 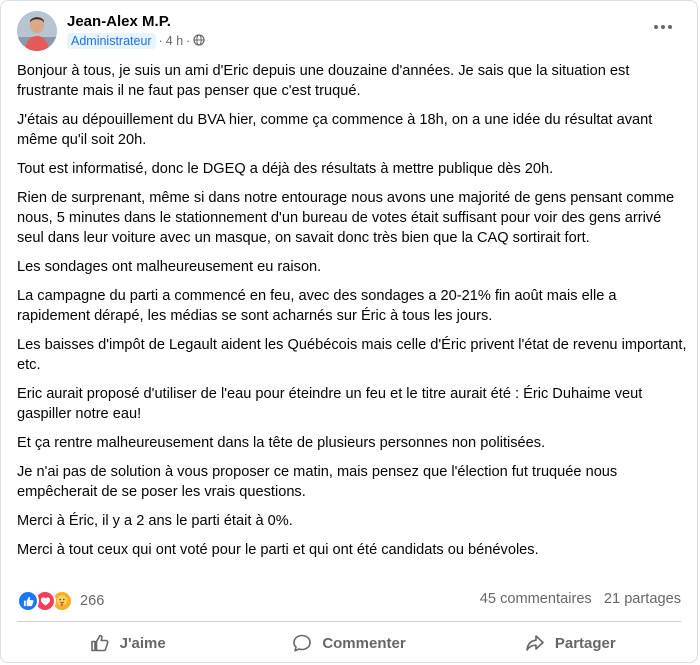 I want to click on avatar, so click(x=37, y=31).